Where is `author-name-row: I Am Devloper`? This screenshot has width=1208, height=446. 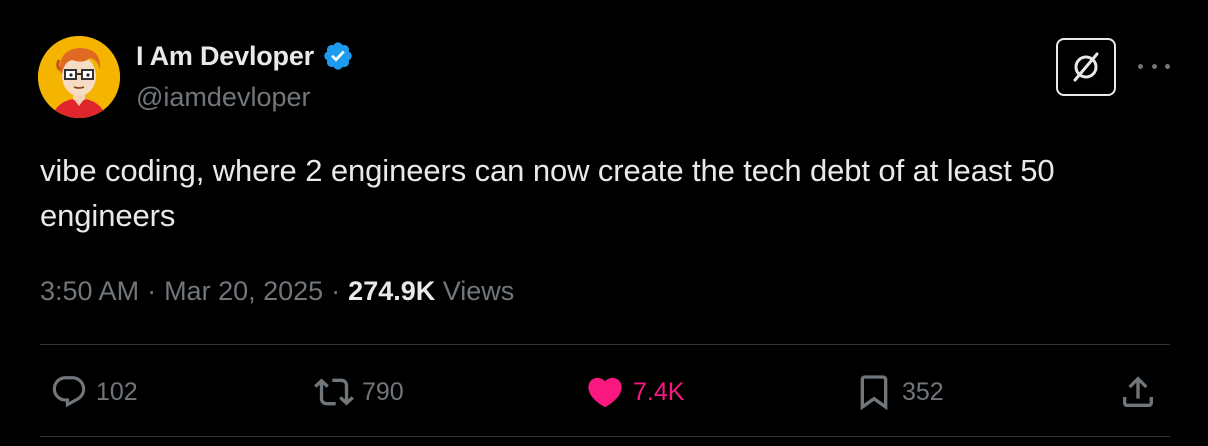
author-name-row: I Am Devloper is located at coordinates (245, 56).